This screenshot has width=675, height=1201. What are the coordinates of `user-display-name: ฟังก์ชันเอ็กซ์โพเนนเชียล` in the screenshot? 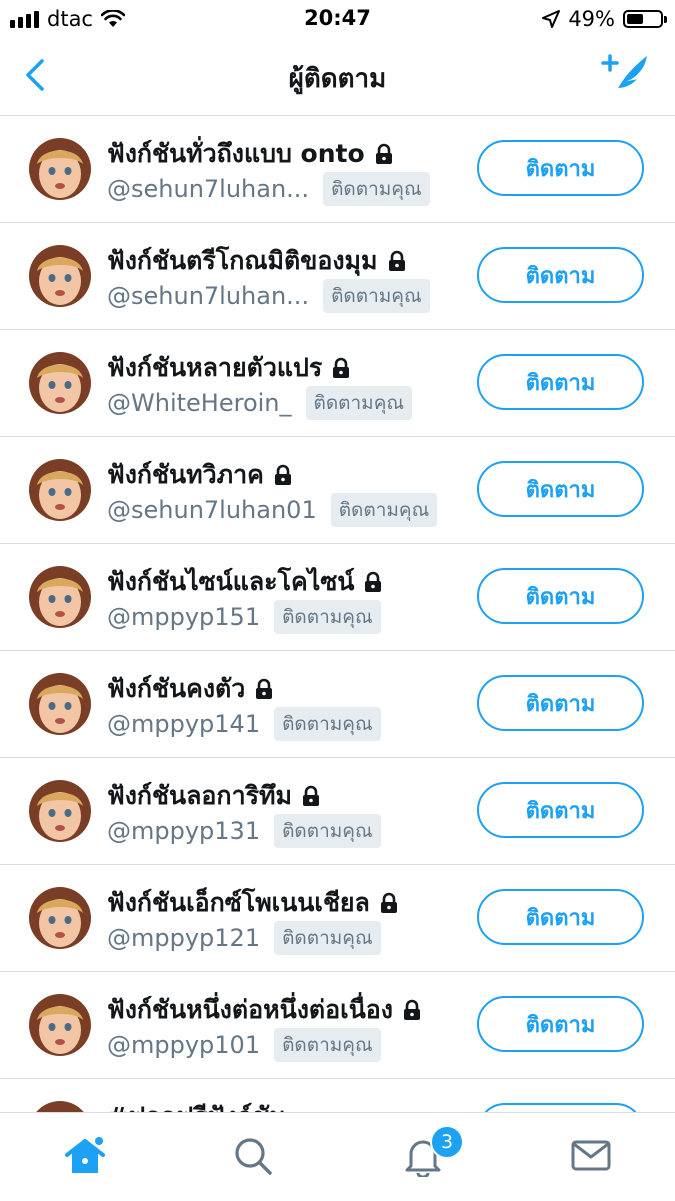 It's located at (238, 902).